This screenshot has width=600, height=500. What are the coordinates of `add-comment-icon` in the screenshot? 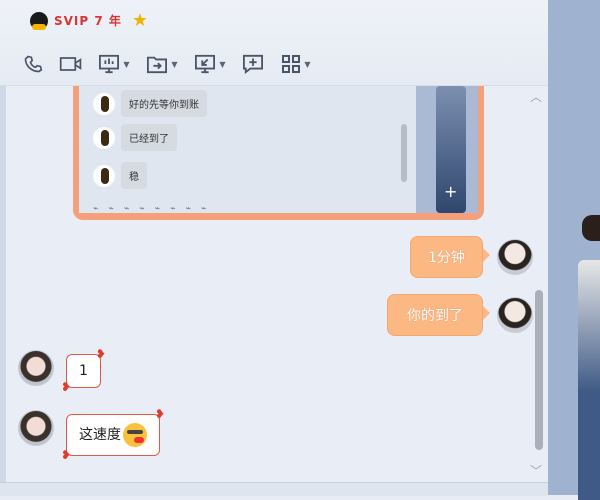 It's located at (253, 64).